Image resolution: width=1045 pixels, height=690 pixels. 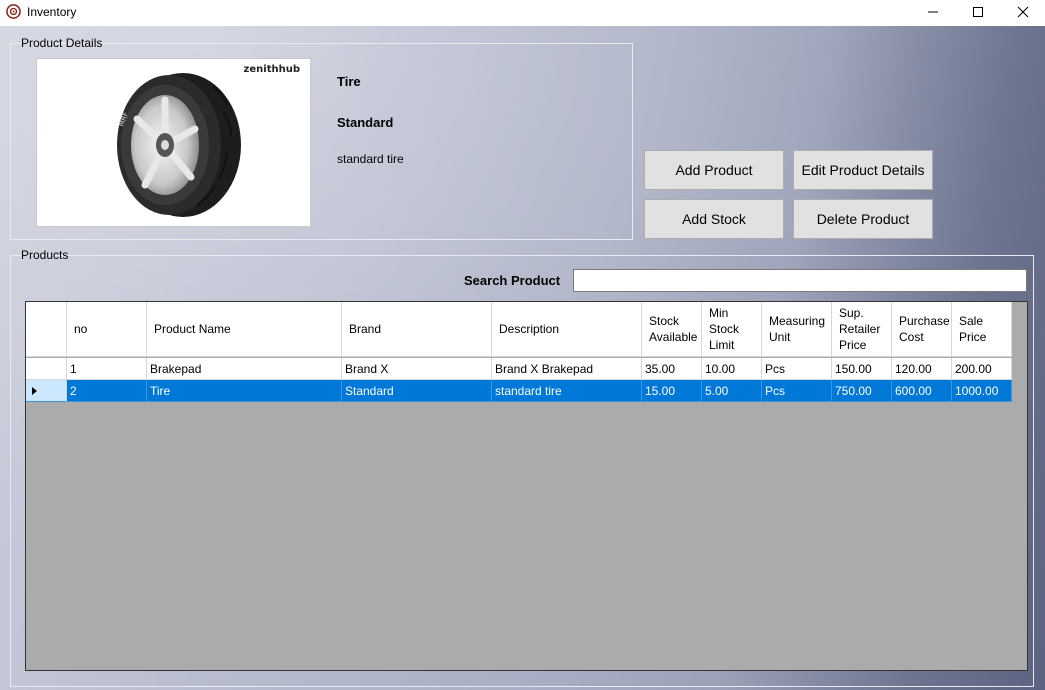 I want to click on product-brand-label: Standard, so click(x=365, y=122).